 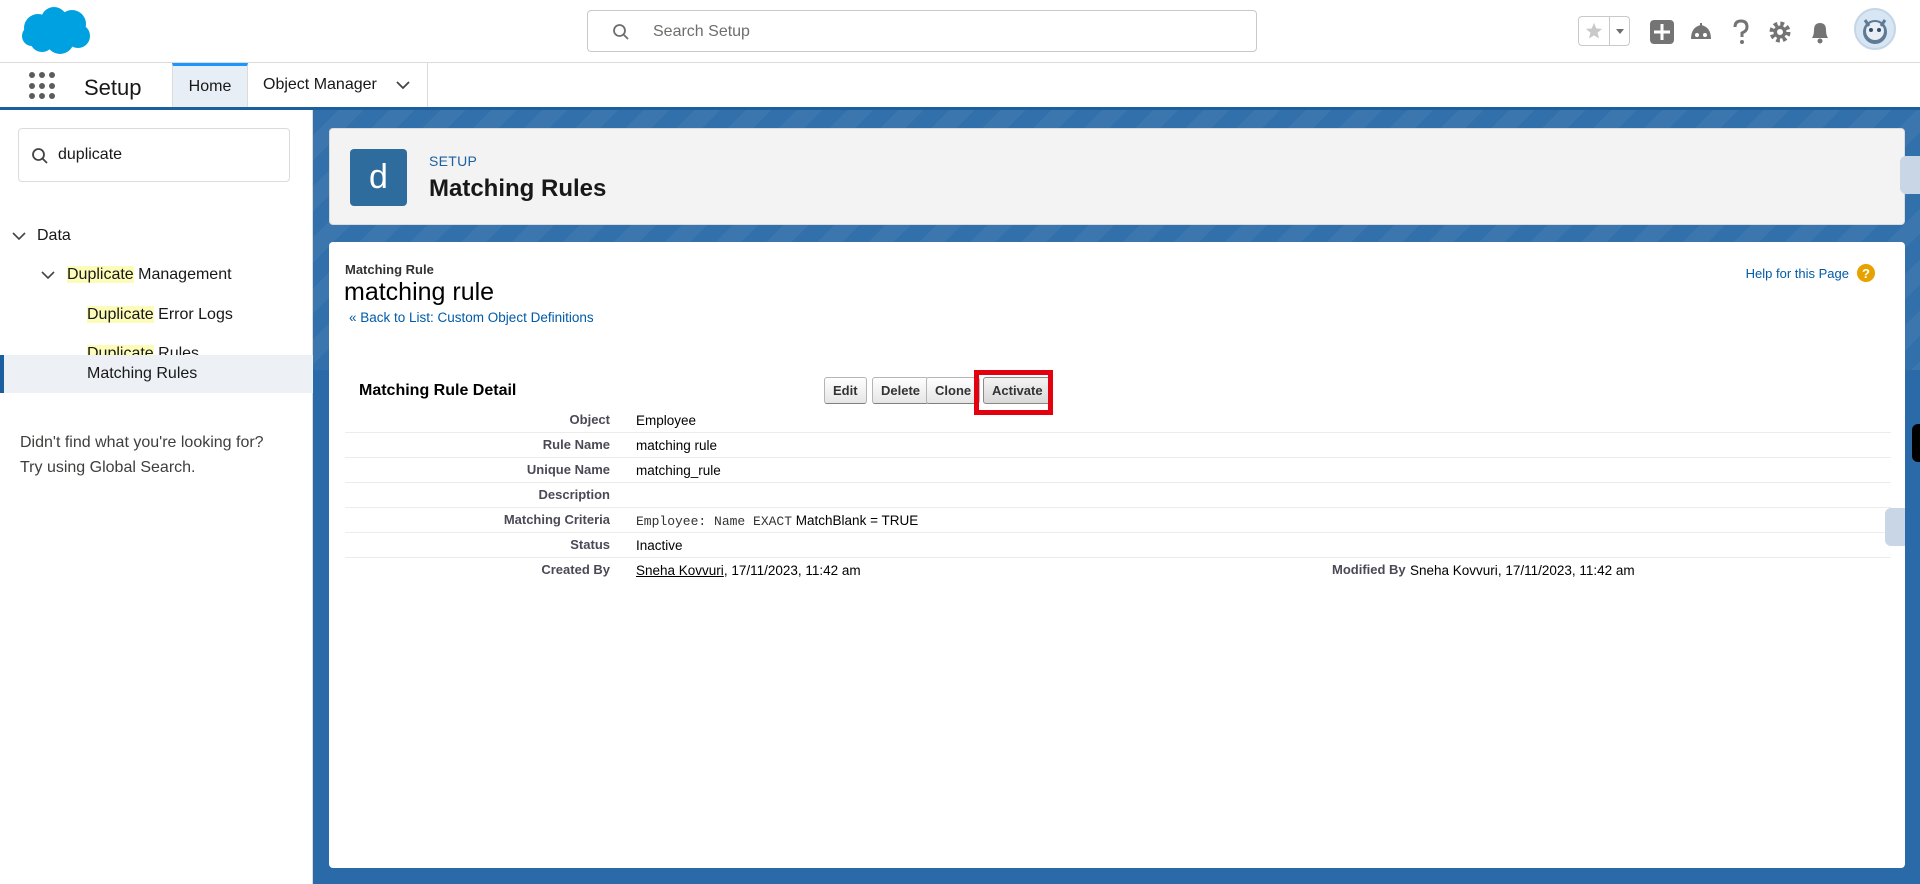 What do you see at coordinates (1916, 443) in the screenshot?
I see `utility-tab` at bounding box center [1916, 443].